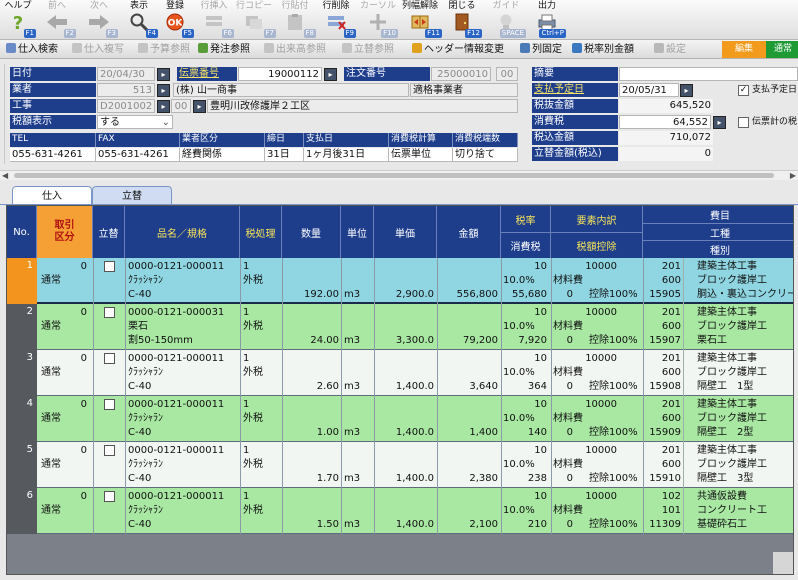 This screenshot has height=580, width=798. I want to click on vendor-code-field: 513, so click(126, 90).